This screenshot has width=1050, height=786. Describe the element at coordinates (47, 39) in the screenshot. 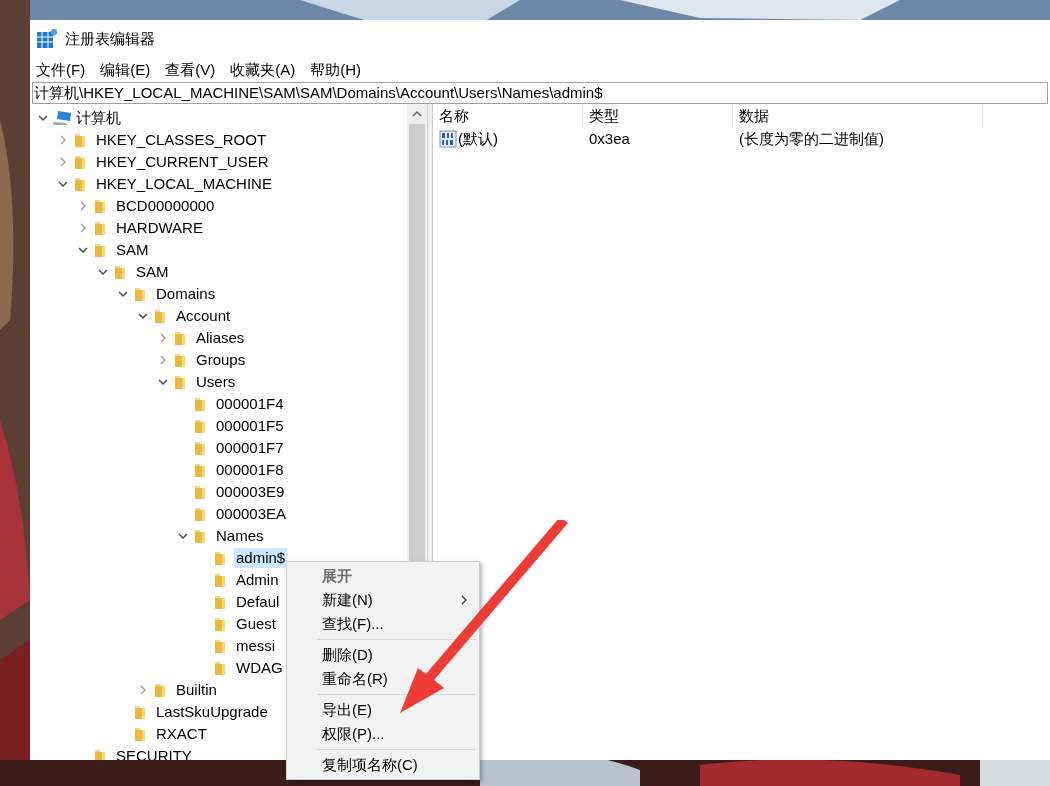

I see `app-icon` at that location.